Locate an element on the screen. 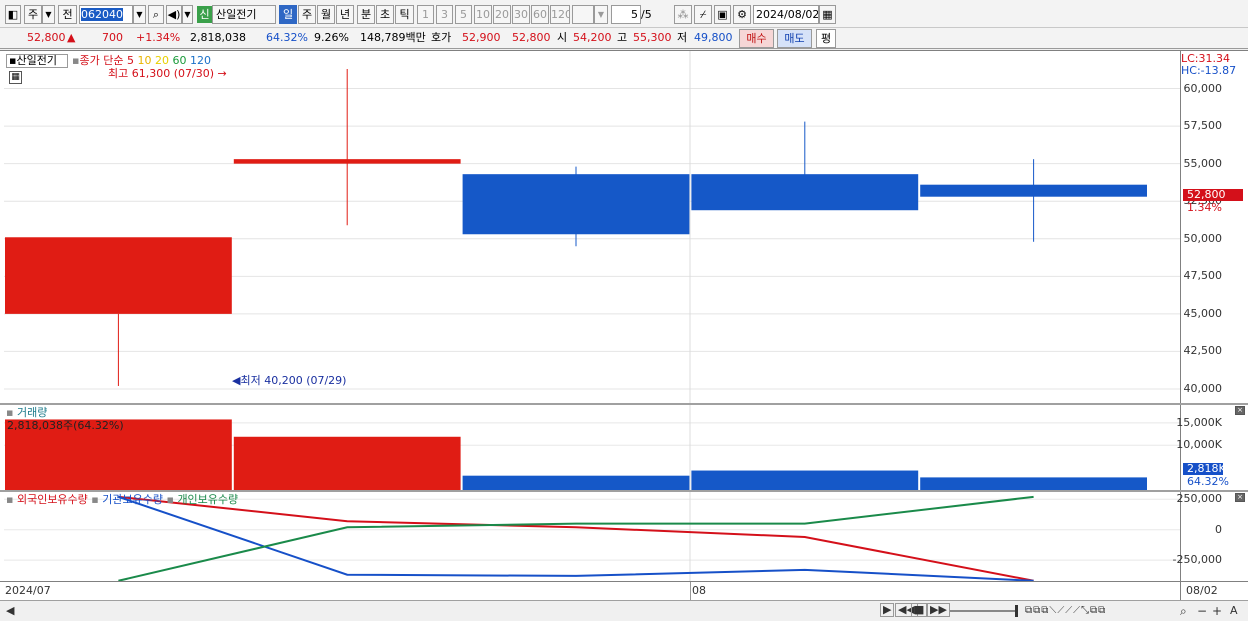 The width and height of the screenshot is (1248, 621). period-day: 일 is located at coordinates (288, 14).